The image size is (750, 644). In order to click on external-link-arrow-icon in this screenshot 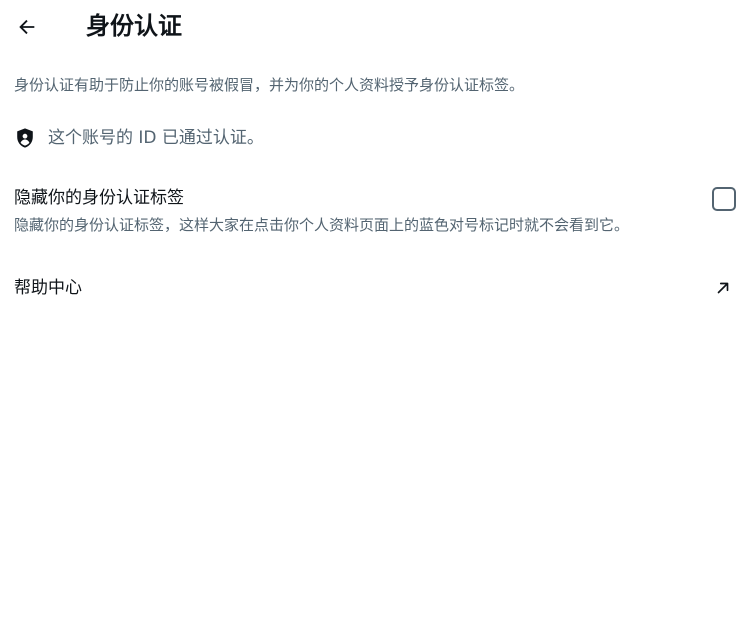, I will do `click(723, 288)`.